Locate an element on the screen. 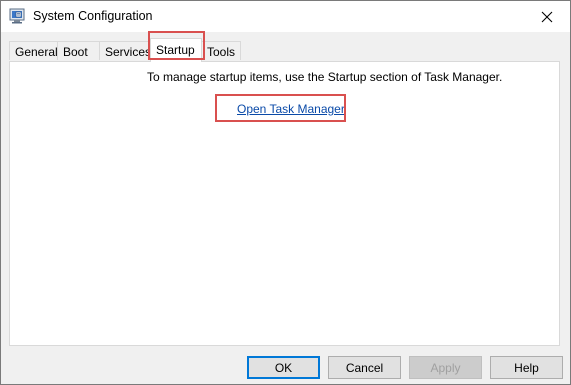  window-title: System Configuration is located at coordinates (93, 16).